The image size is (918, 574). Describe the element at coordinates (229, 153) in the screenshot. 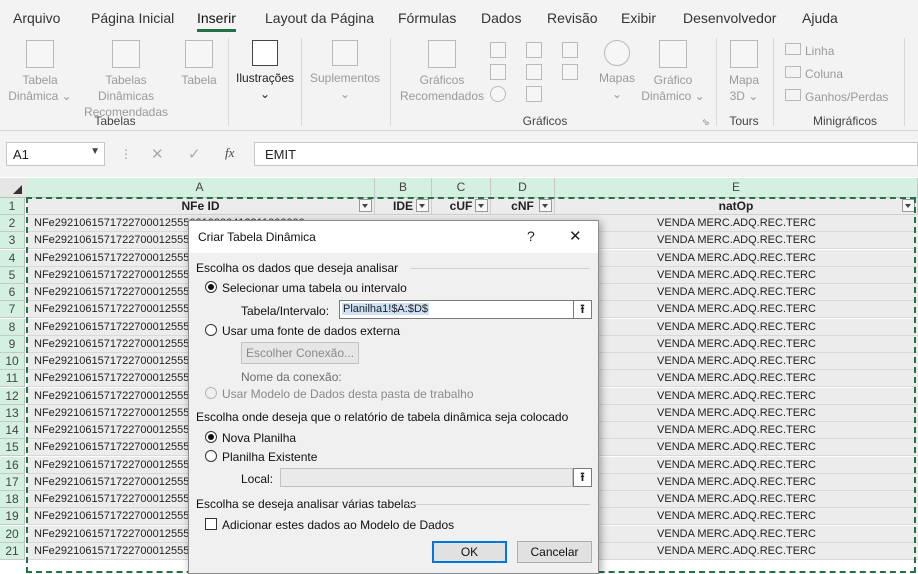

I see `function-icon: fx` at that location.